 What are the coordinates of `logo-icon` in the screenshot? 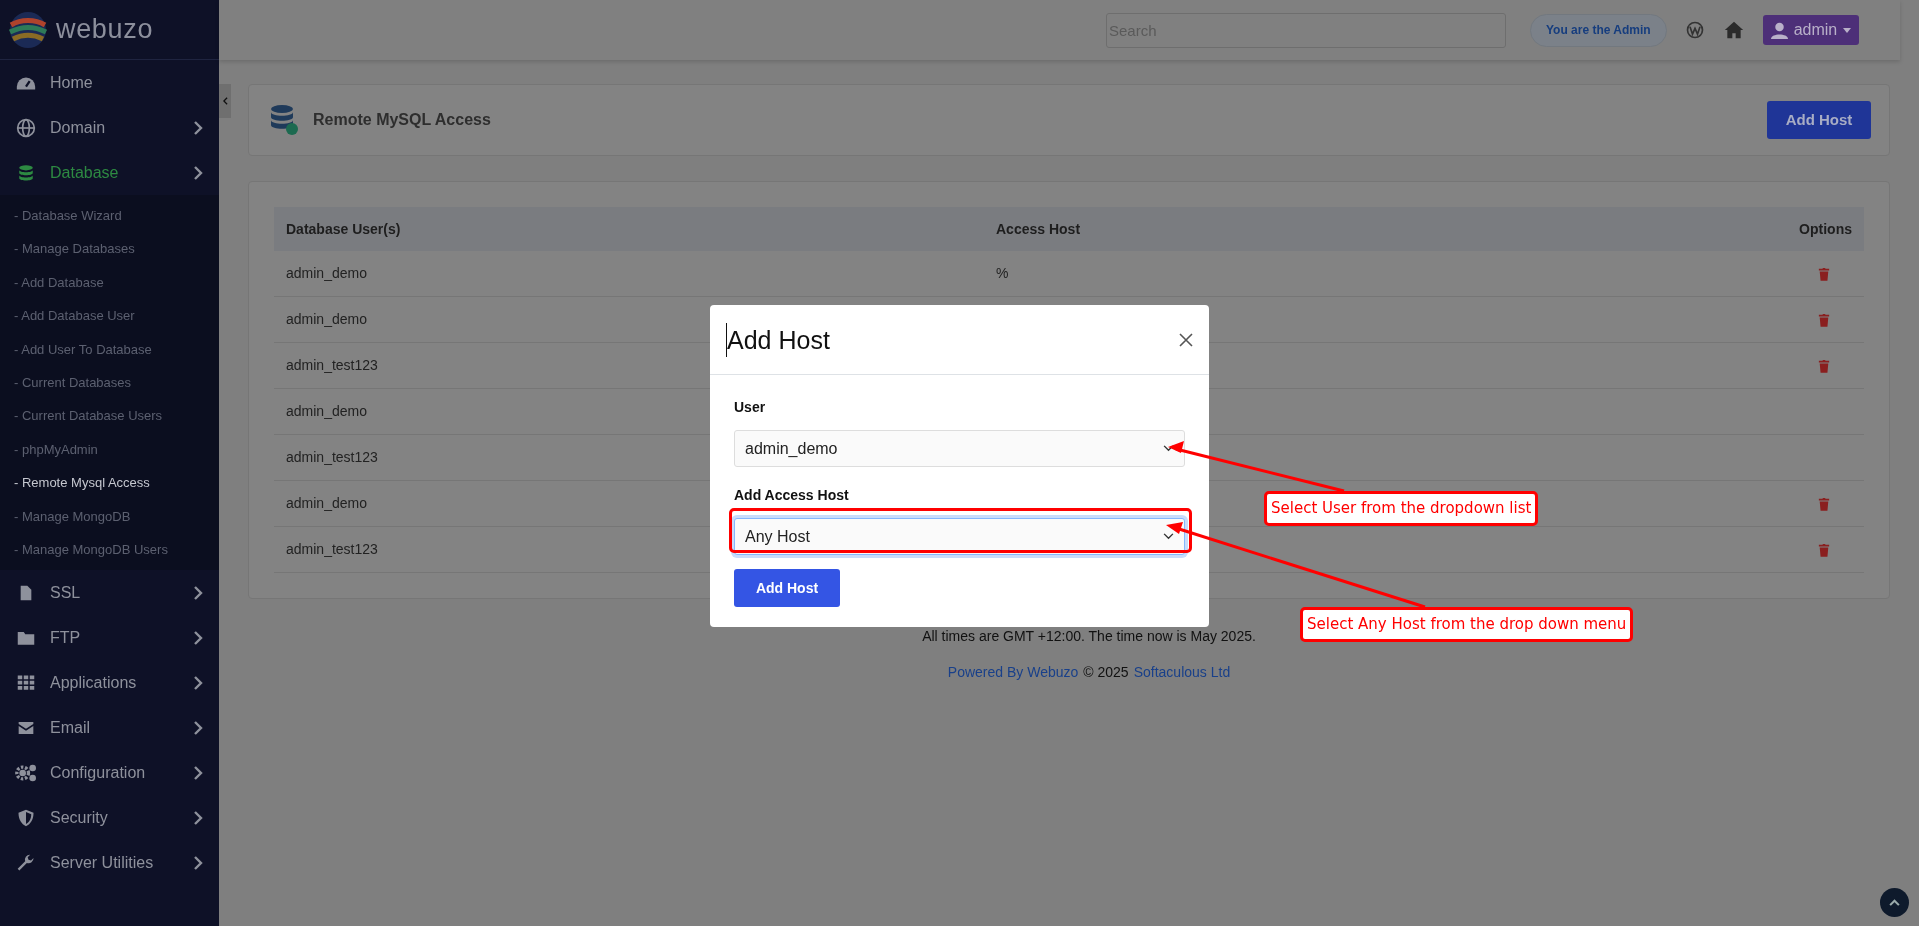 It's located at (28, 29).